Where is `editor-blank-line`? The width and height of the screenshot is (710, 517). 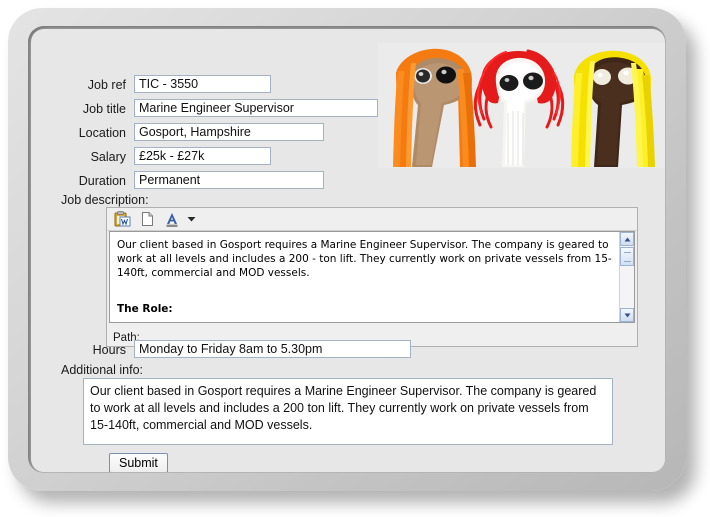
editor-blank-line is located at coordinates (365, 291).